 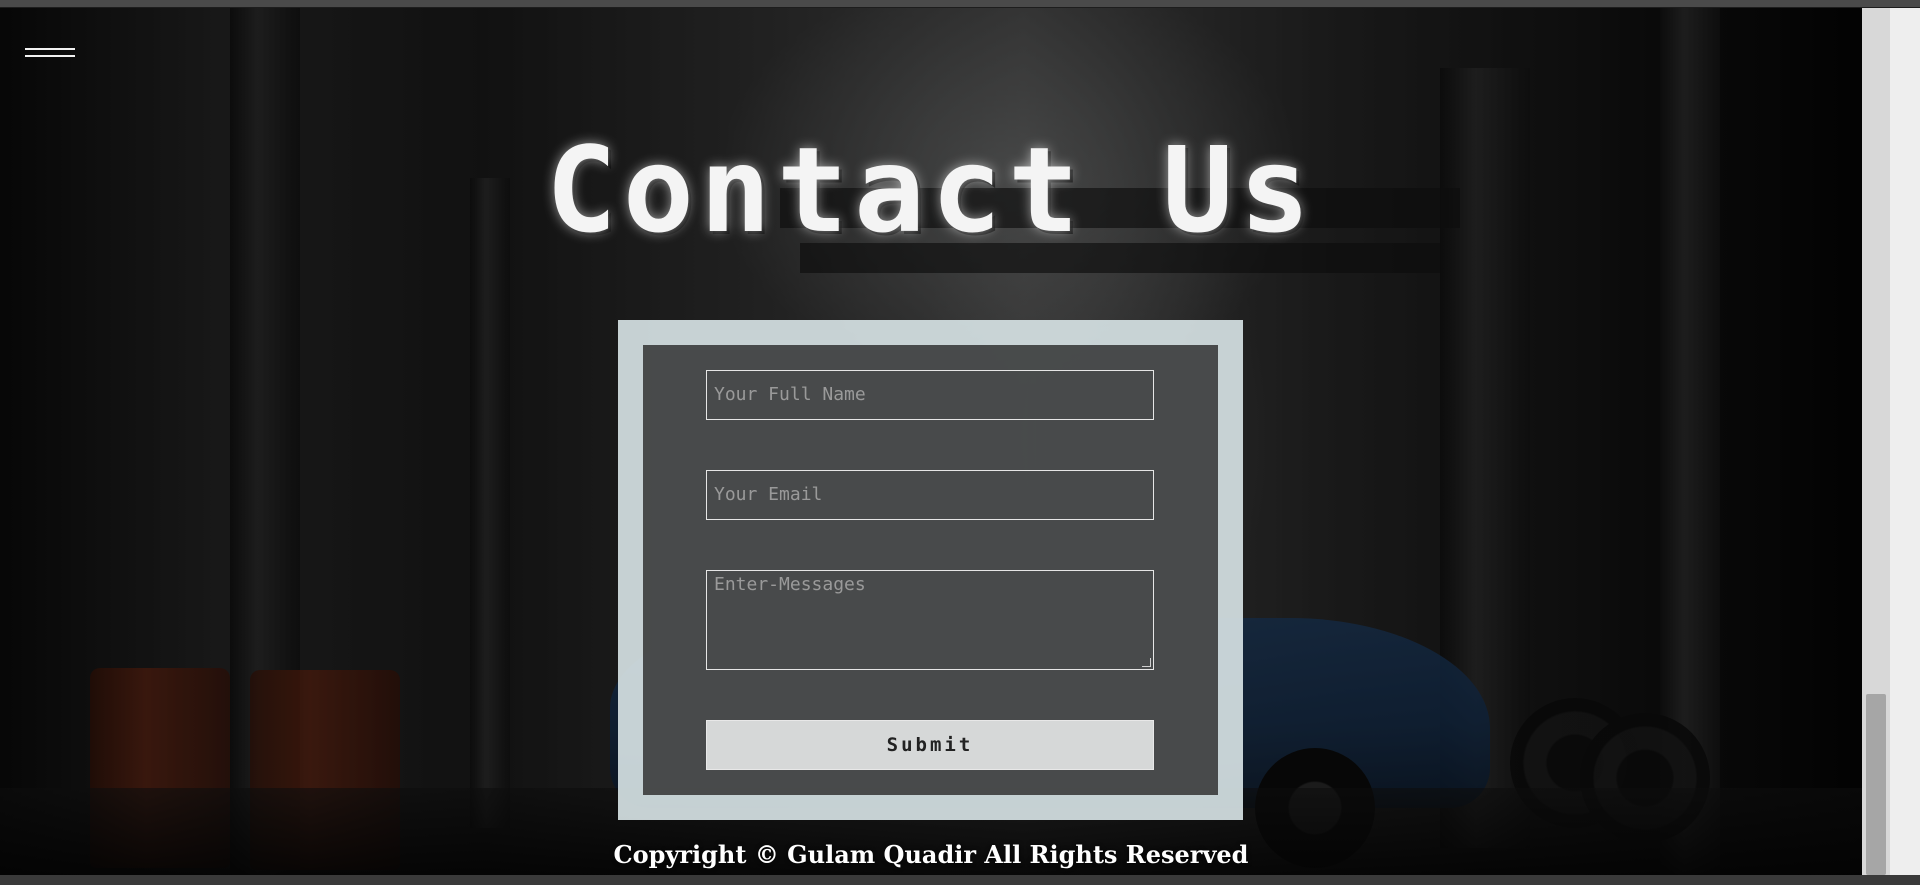 What do you see at coordinates (1905, 441) in the screenshot?
I see `window-right-edge` at bounding box center [1905, 441].